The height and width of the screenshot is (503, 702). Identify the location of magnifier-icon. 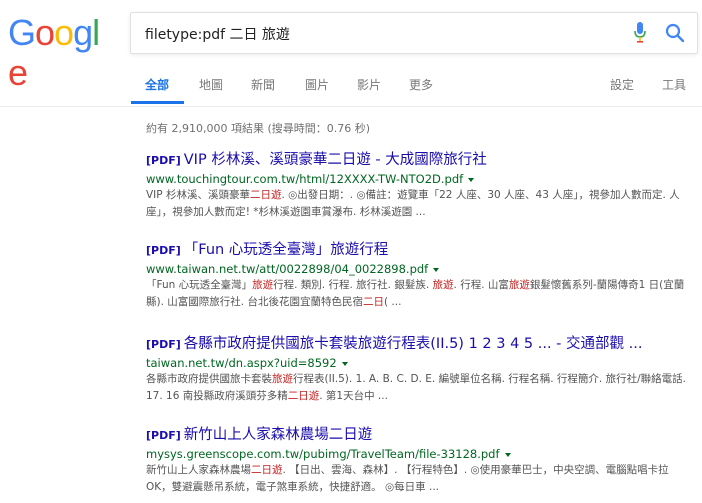
(675, 33).